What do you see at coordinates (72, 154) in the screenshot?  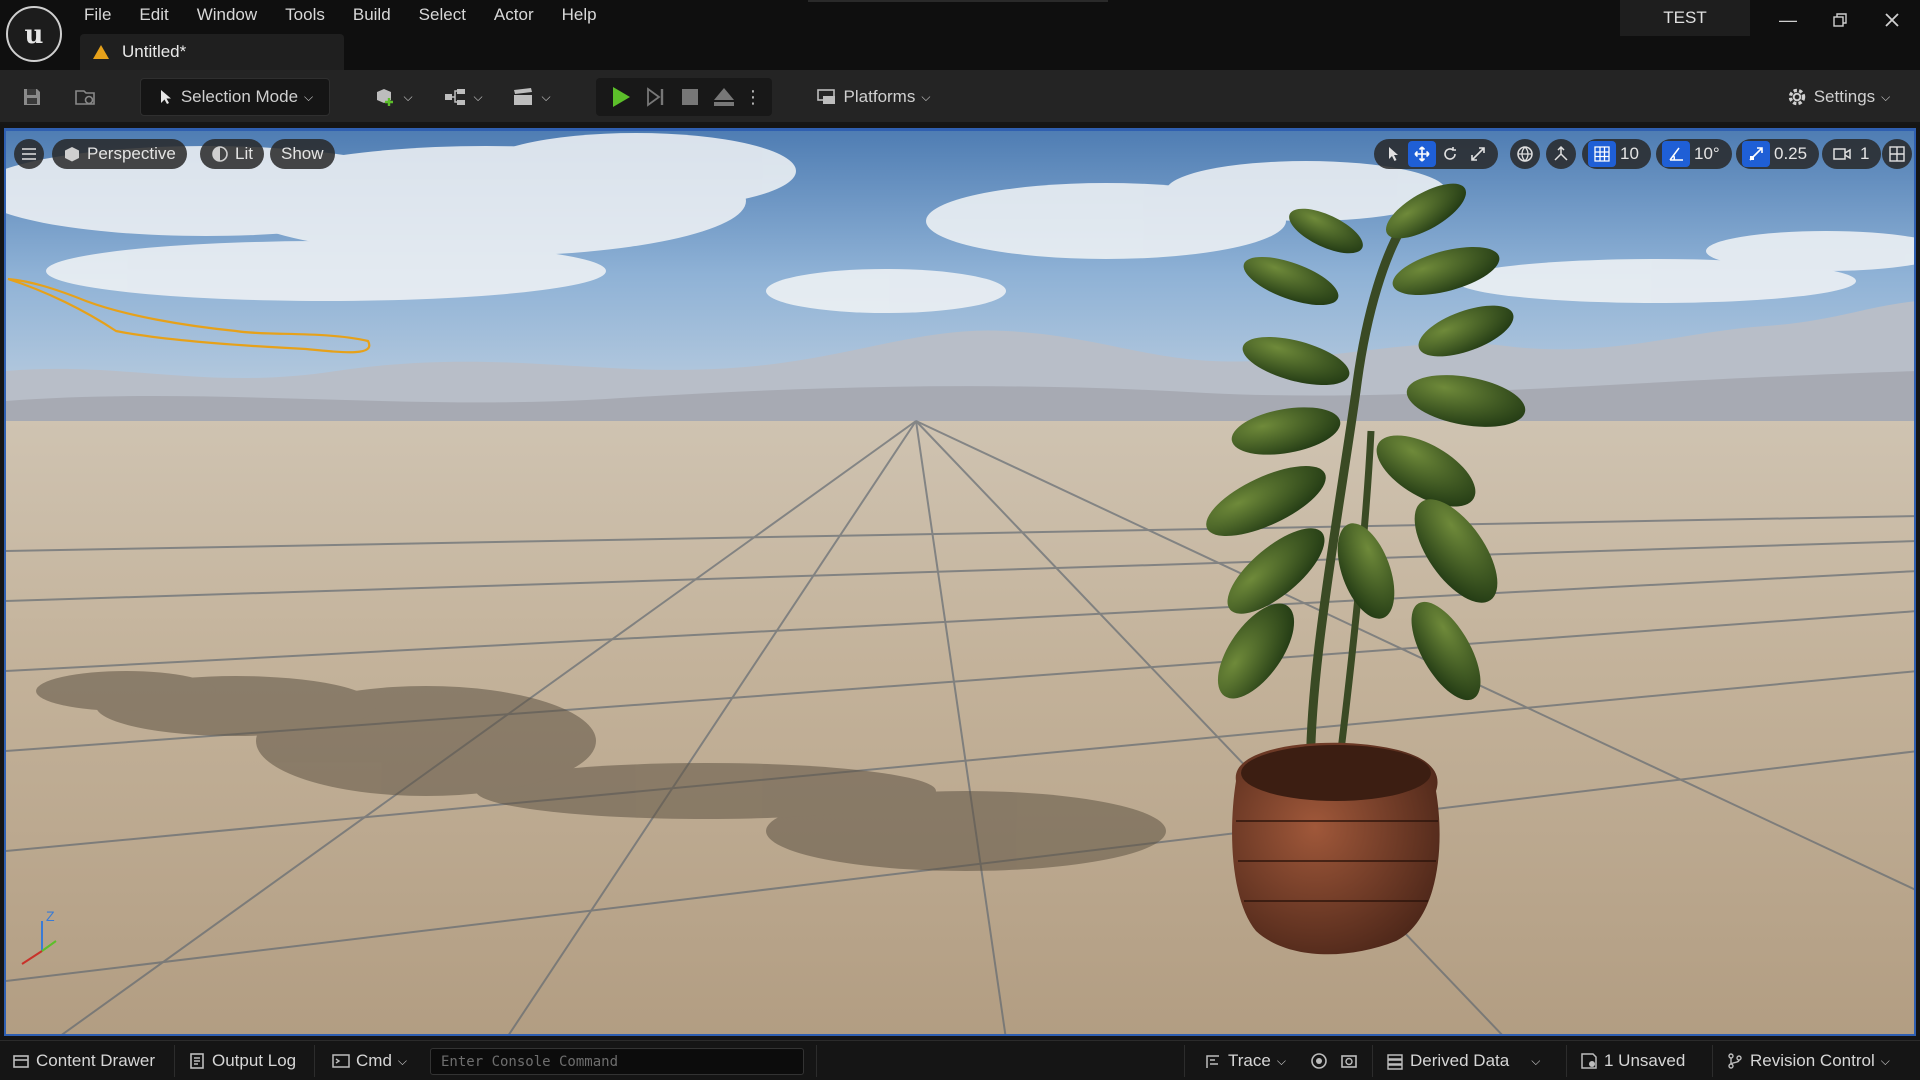 I see `cube-icon` at bounding box center [72, 154].